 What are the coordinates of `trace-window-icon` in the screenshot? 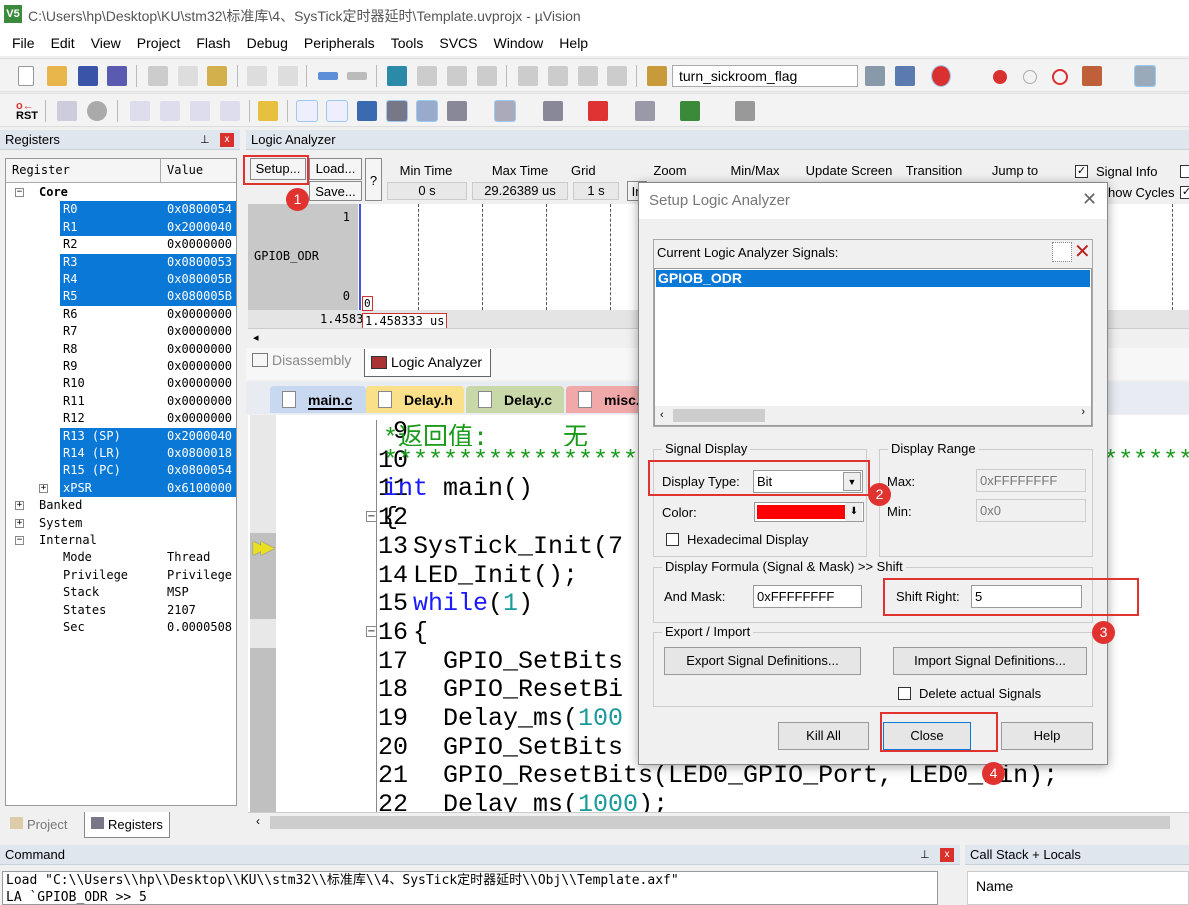 It's located at (645, 111).